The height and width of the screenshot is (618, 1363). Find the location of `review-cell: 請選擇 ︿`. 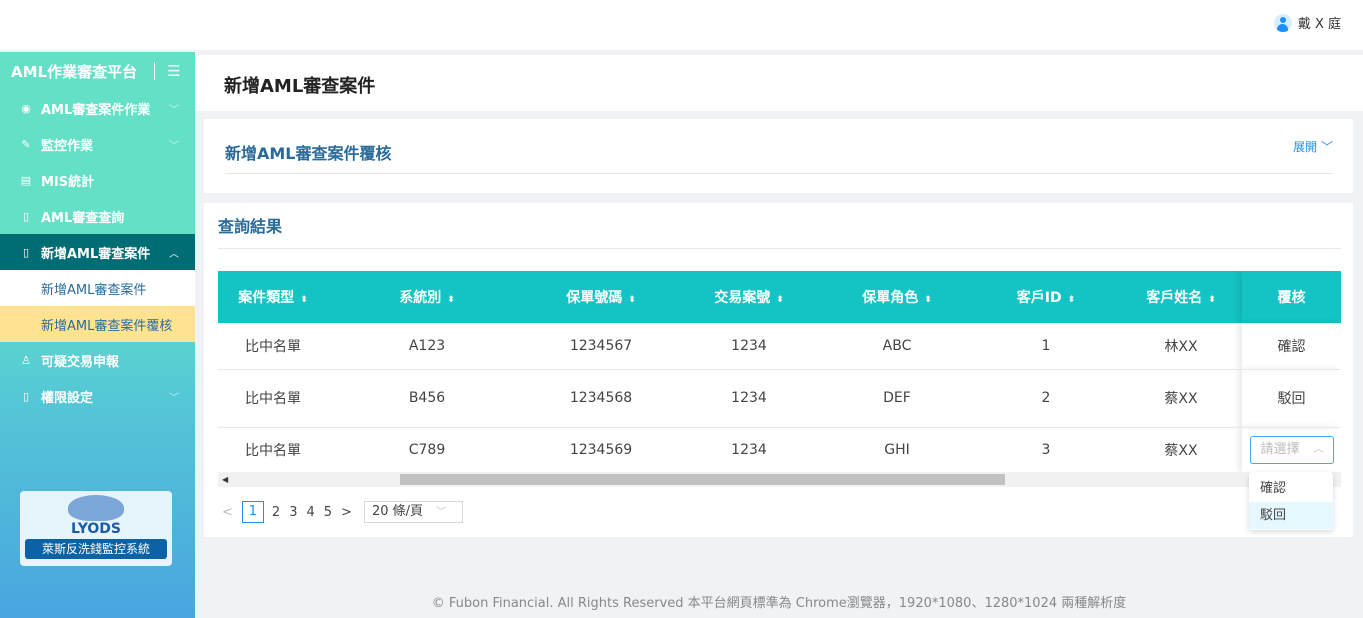

review-cell: 請選擇 ︿ is located at coordinates (1291, 449).